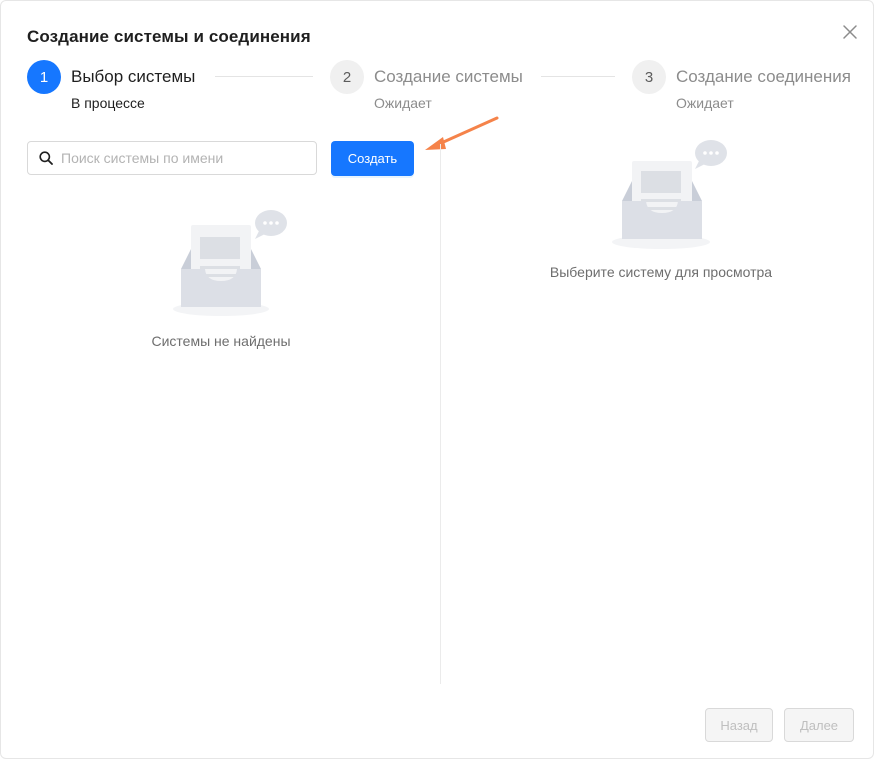  I want to click on step-2-number: 2, so click(347, 77).